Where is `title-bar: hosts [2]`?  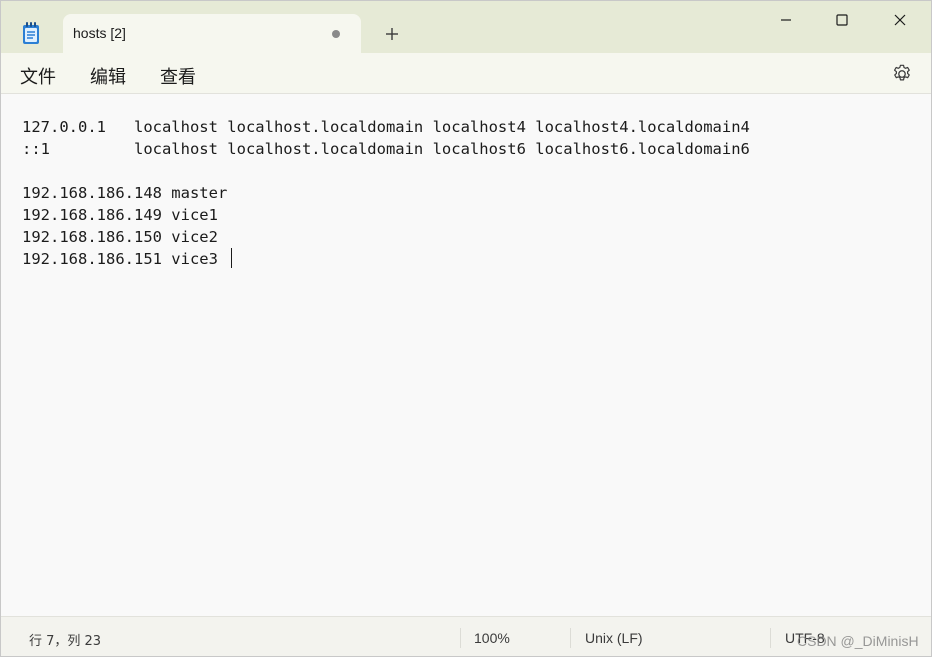 title-bar: hosts [2] is located at coordinates (466, 27).